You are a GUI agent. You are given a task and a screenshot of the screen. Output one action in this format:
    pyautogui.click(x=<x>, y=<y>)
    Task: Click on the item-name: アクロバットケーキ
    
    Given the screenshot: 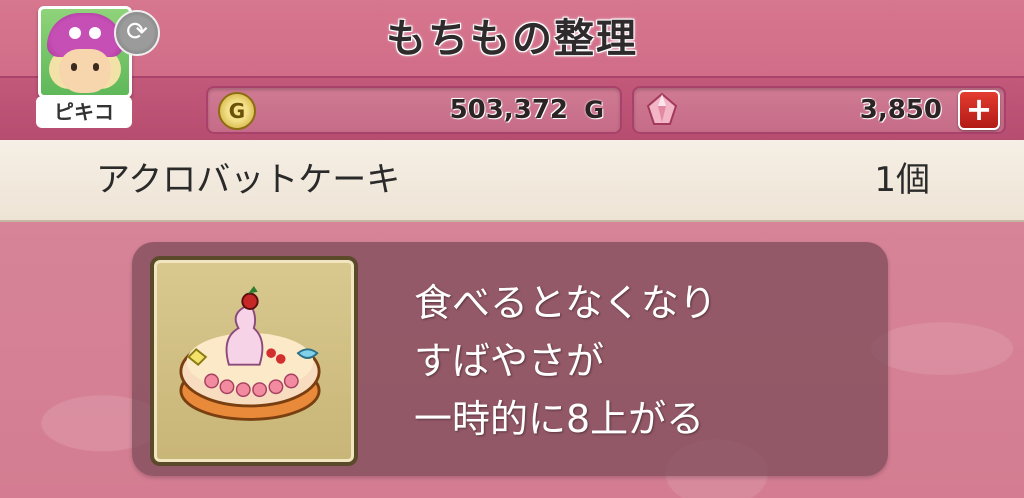 What is the action you would take?
    pyautogui.click(x=248, y=180)
    